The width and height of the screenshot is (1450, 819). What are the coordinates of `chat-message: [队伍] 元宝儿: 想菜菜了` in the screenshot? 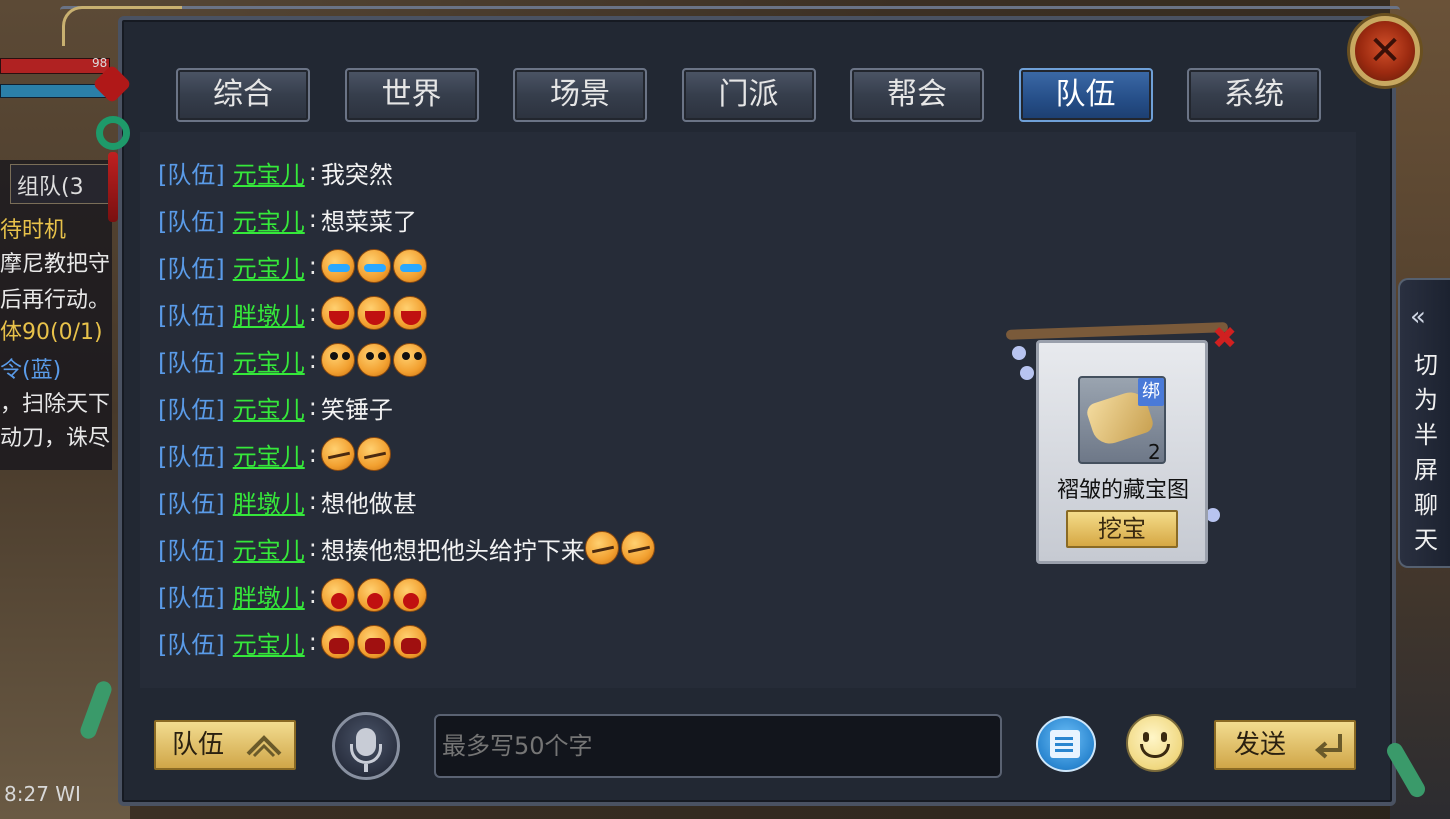 It's located at (287, 219).